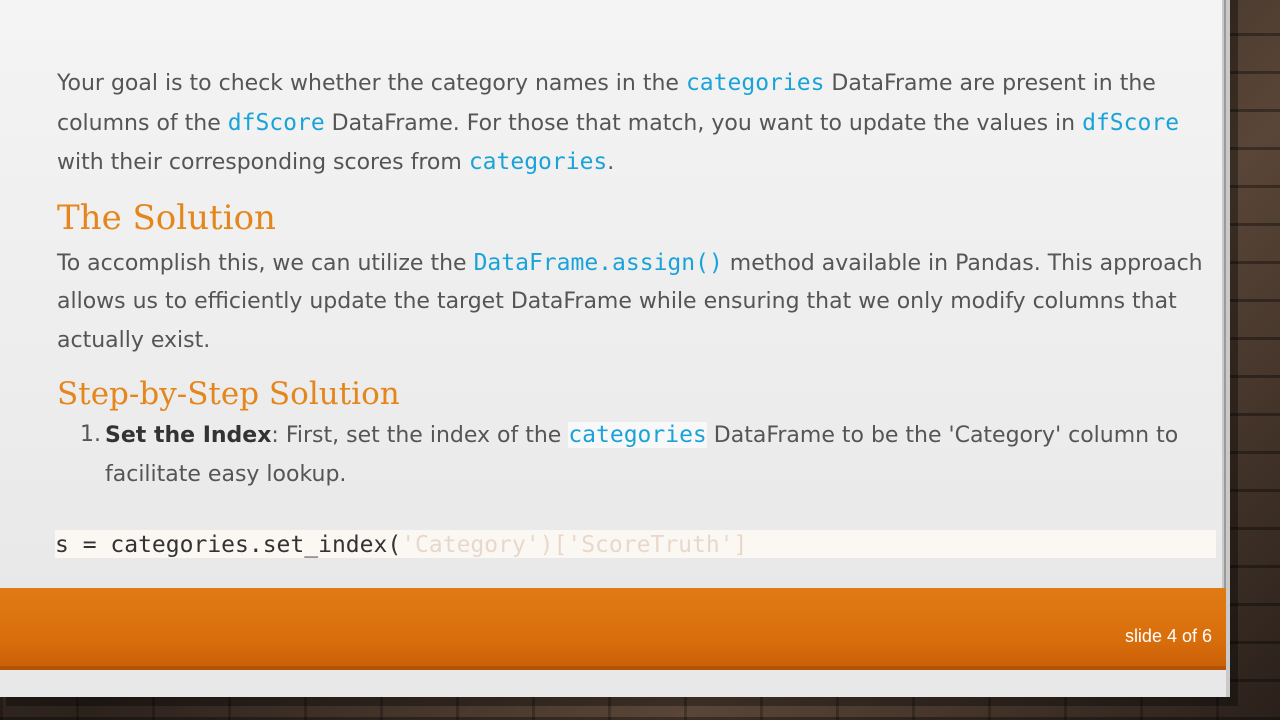 Image resolution: width=1280 pixels, height=720 pixels. What do you see at coordinates (613, 683) in the screenshot?
I see `bottom-strip` at bounding box center [613, 683].